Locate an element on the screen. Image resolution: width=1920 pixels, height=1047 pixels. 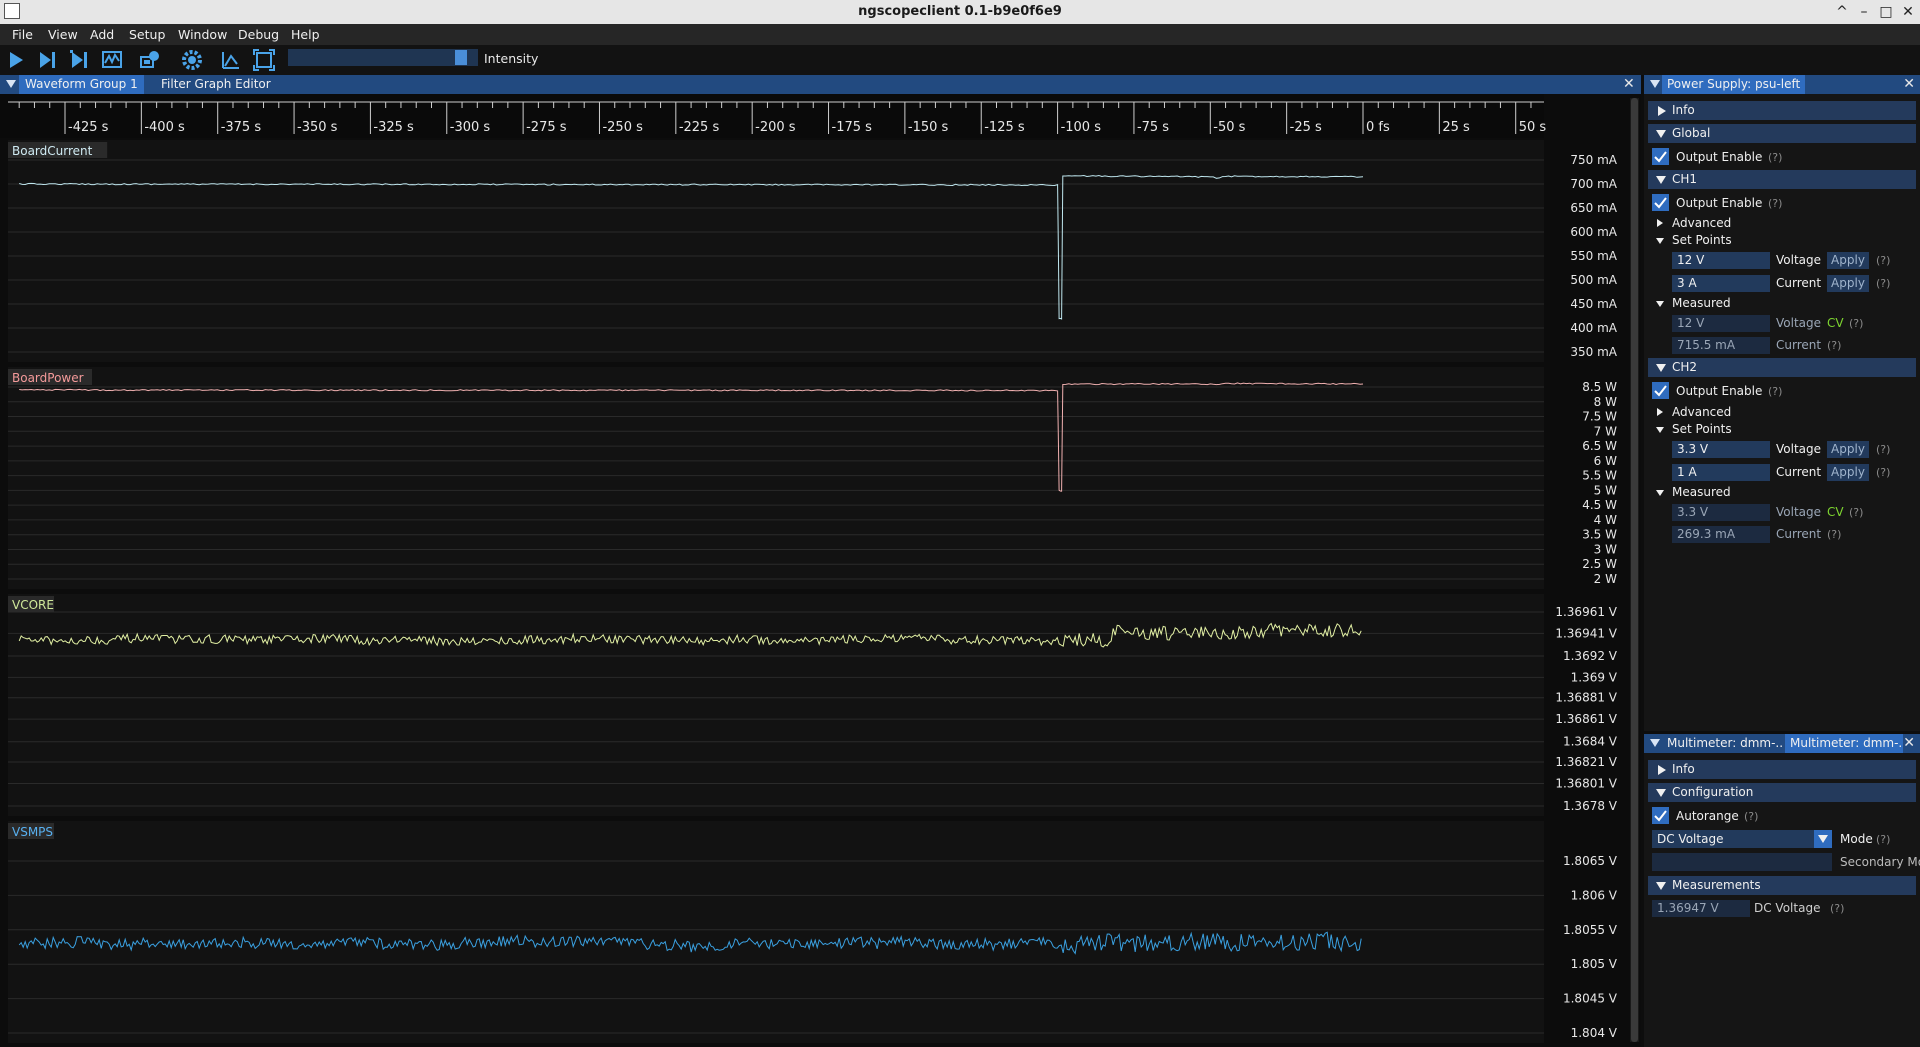
ch1-voltage-apply-button: Apply is located at coordinates (1848, 260).